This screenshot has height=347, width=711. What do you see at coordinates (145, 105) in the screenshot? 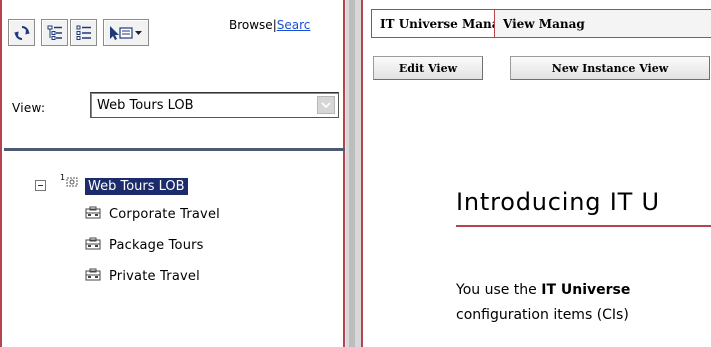
I see `view-select-value: Web Tours LOB` at bounding box center [145, 105].